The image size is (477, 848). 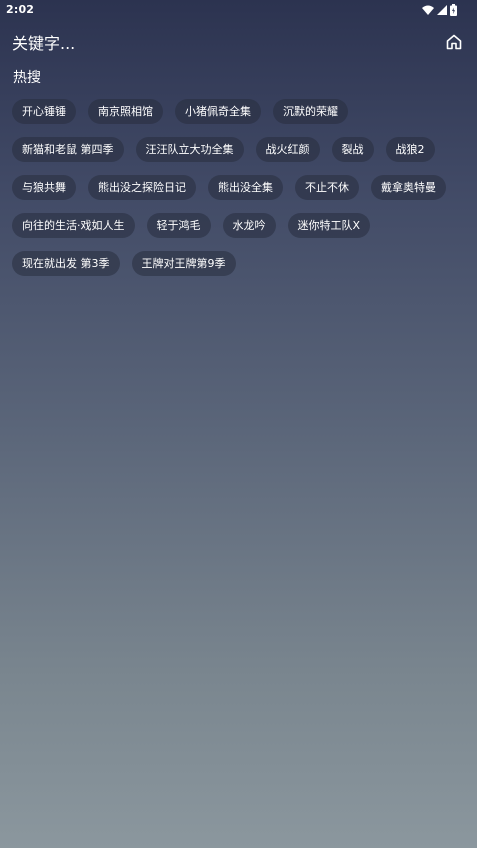 I want to click on hot-search-tag: 迷你特工队X, so click(x=329, y=225).